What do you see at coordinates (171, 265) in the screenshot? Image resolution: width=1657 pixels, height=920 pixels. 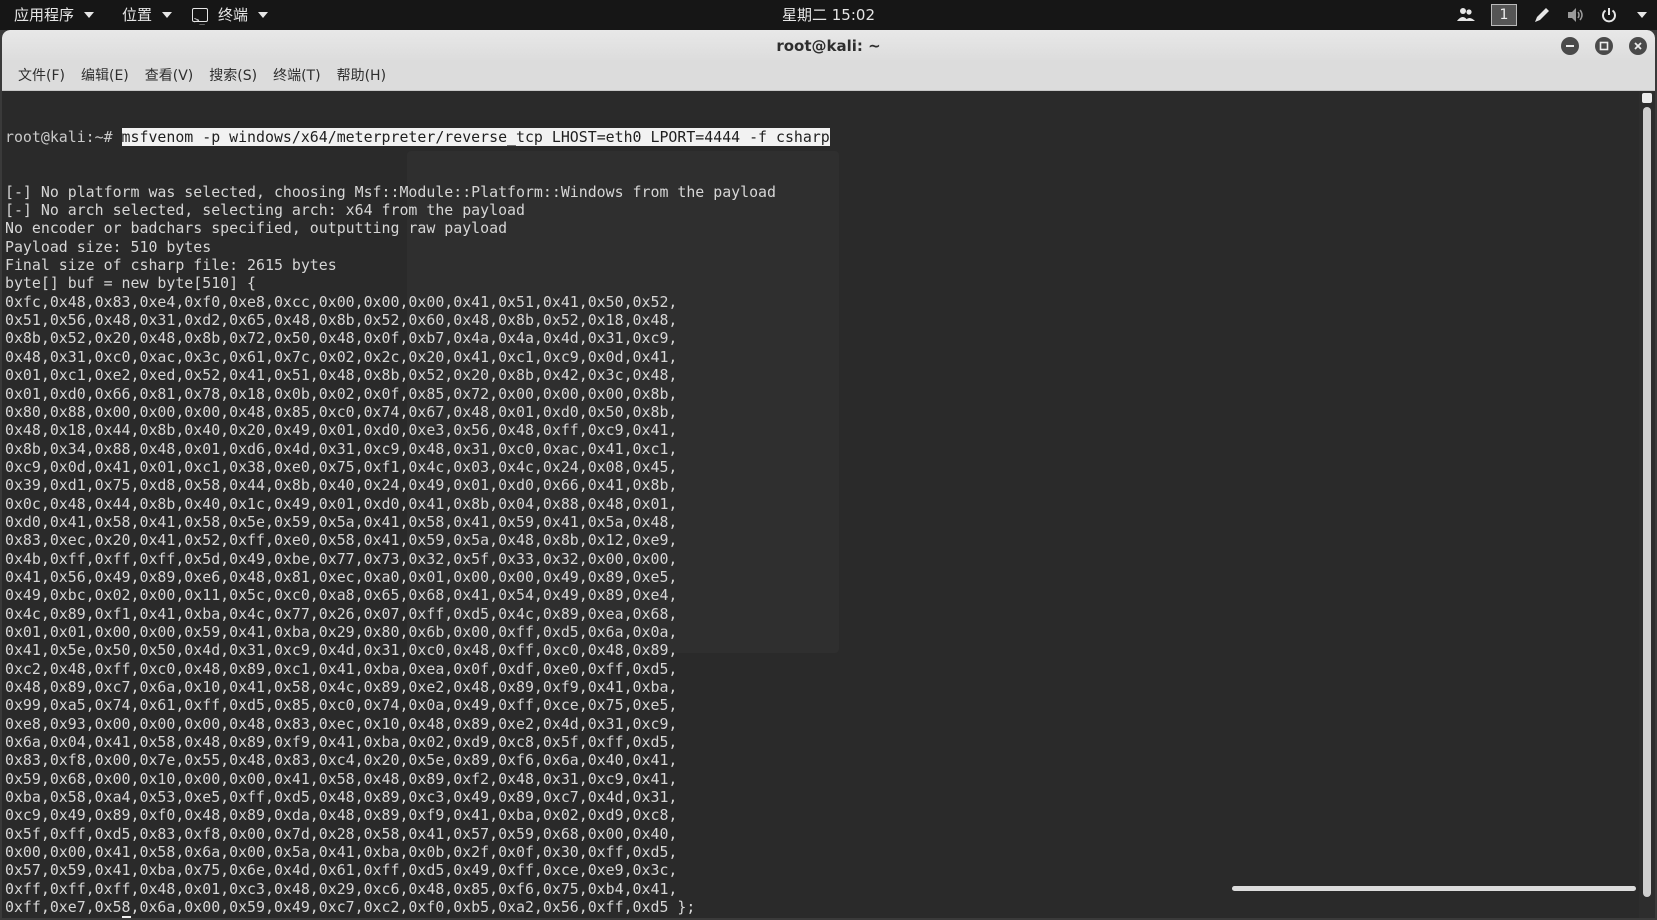 I see `output-line: Final size of csharp file: 2615 bytes` at bounding box center [171, 265].